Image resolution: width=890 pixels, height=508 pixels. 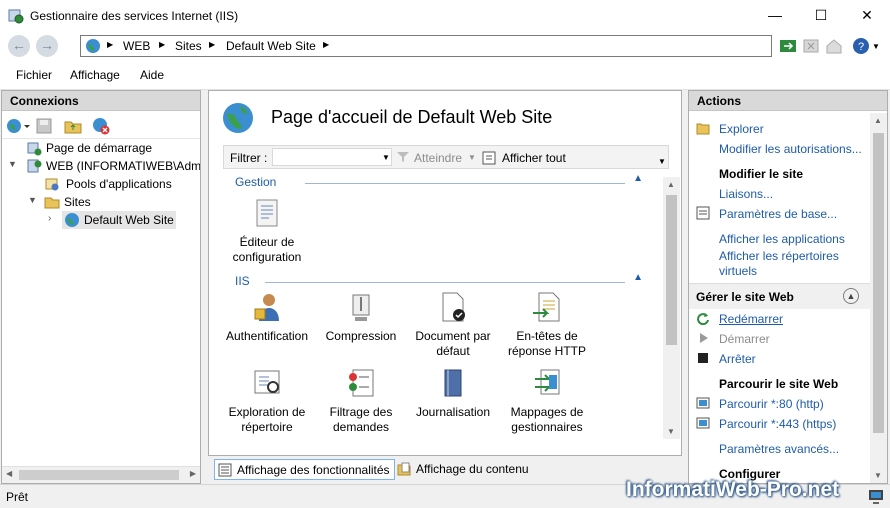 What do you see at coordinates (49, 222) in the screenshot?
I see `chevron-right-icon: ›` at bounding box center [49, 222].